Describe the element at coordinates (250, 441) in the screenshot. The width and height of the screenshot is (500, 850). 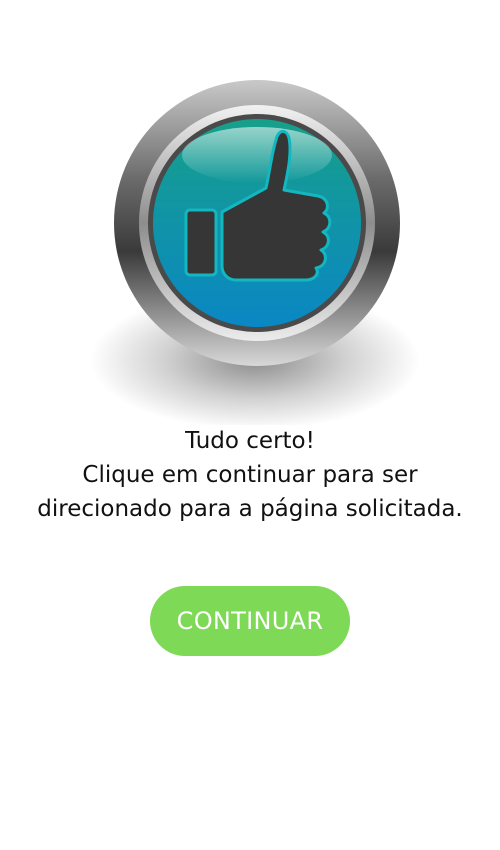
I see `message-title: Tudo certo!` at that location.